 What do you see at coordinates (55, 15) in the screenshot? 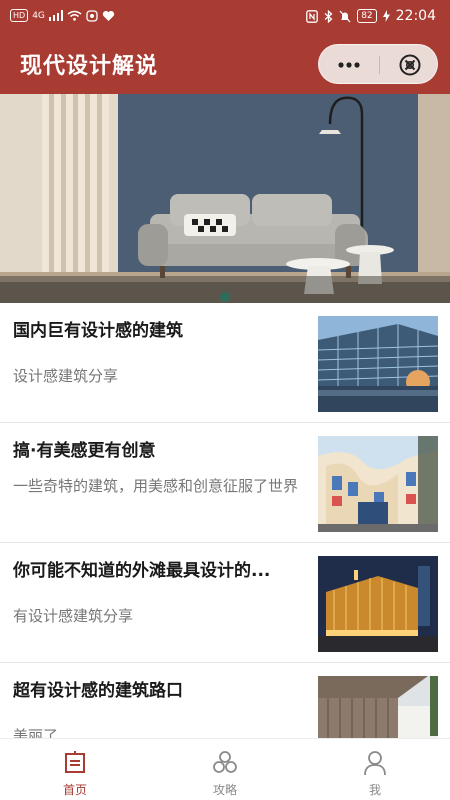
I see `signal-icon` at bounding box center [55, 15].